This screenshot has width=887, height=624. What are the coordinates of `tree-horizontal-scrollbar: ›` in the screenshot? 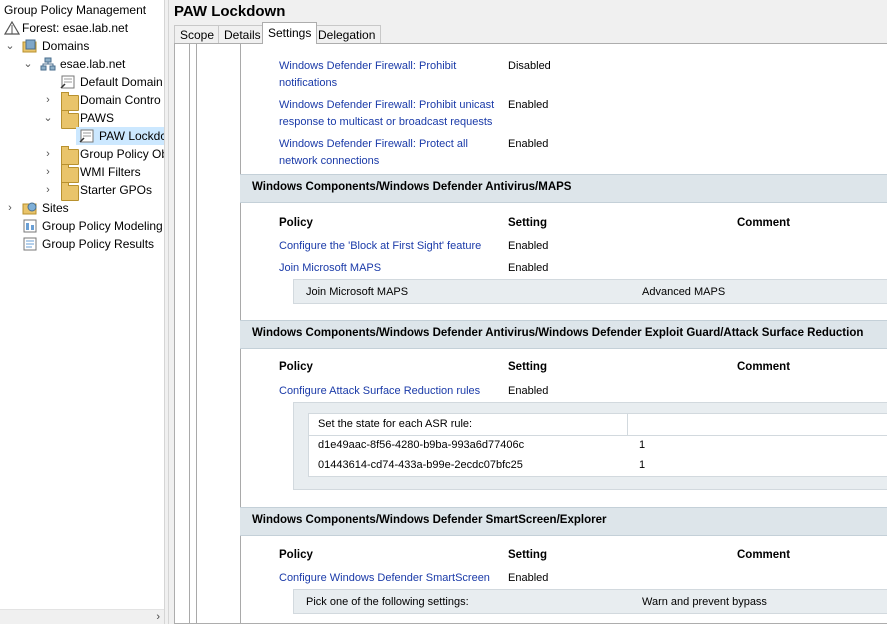 It's located at (82, 616).